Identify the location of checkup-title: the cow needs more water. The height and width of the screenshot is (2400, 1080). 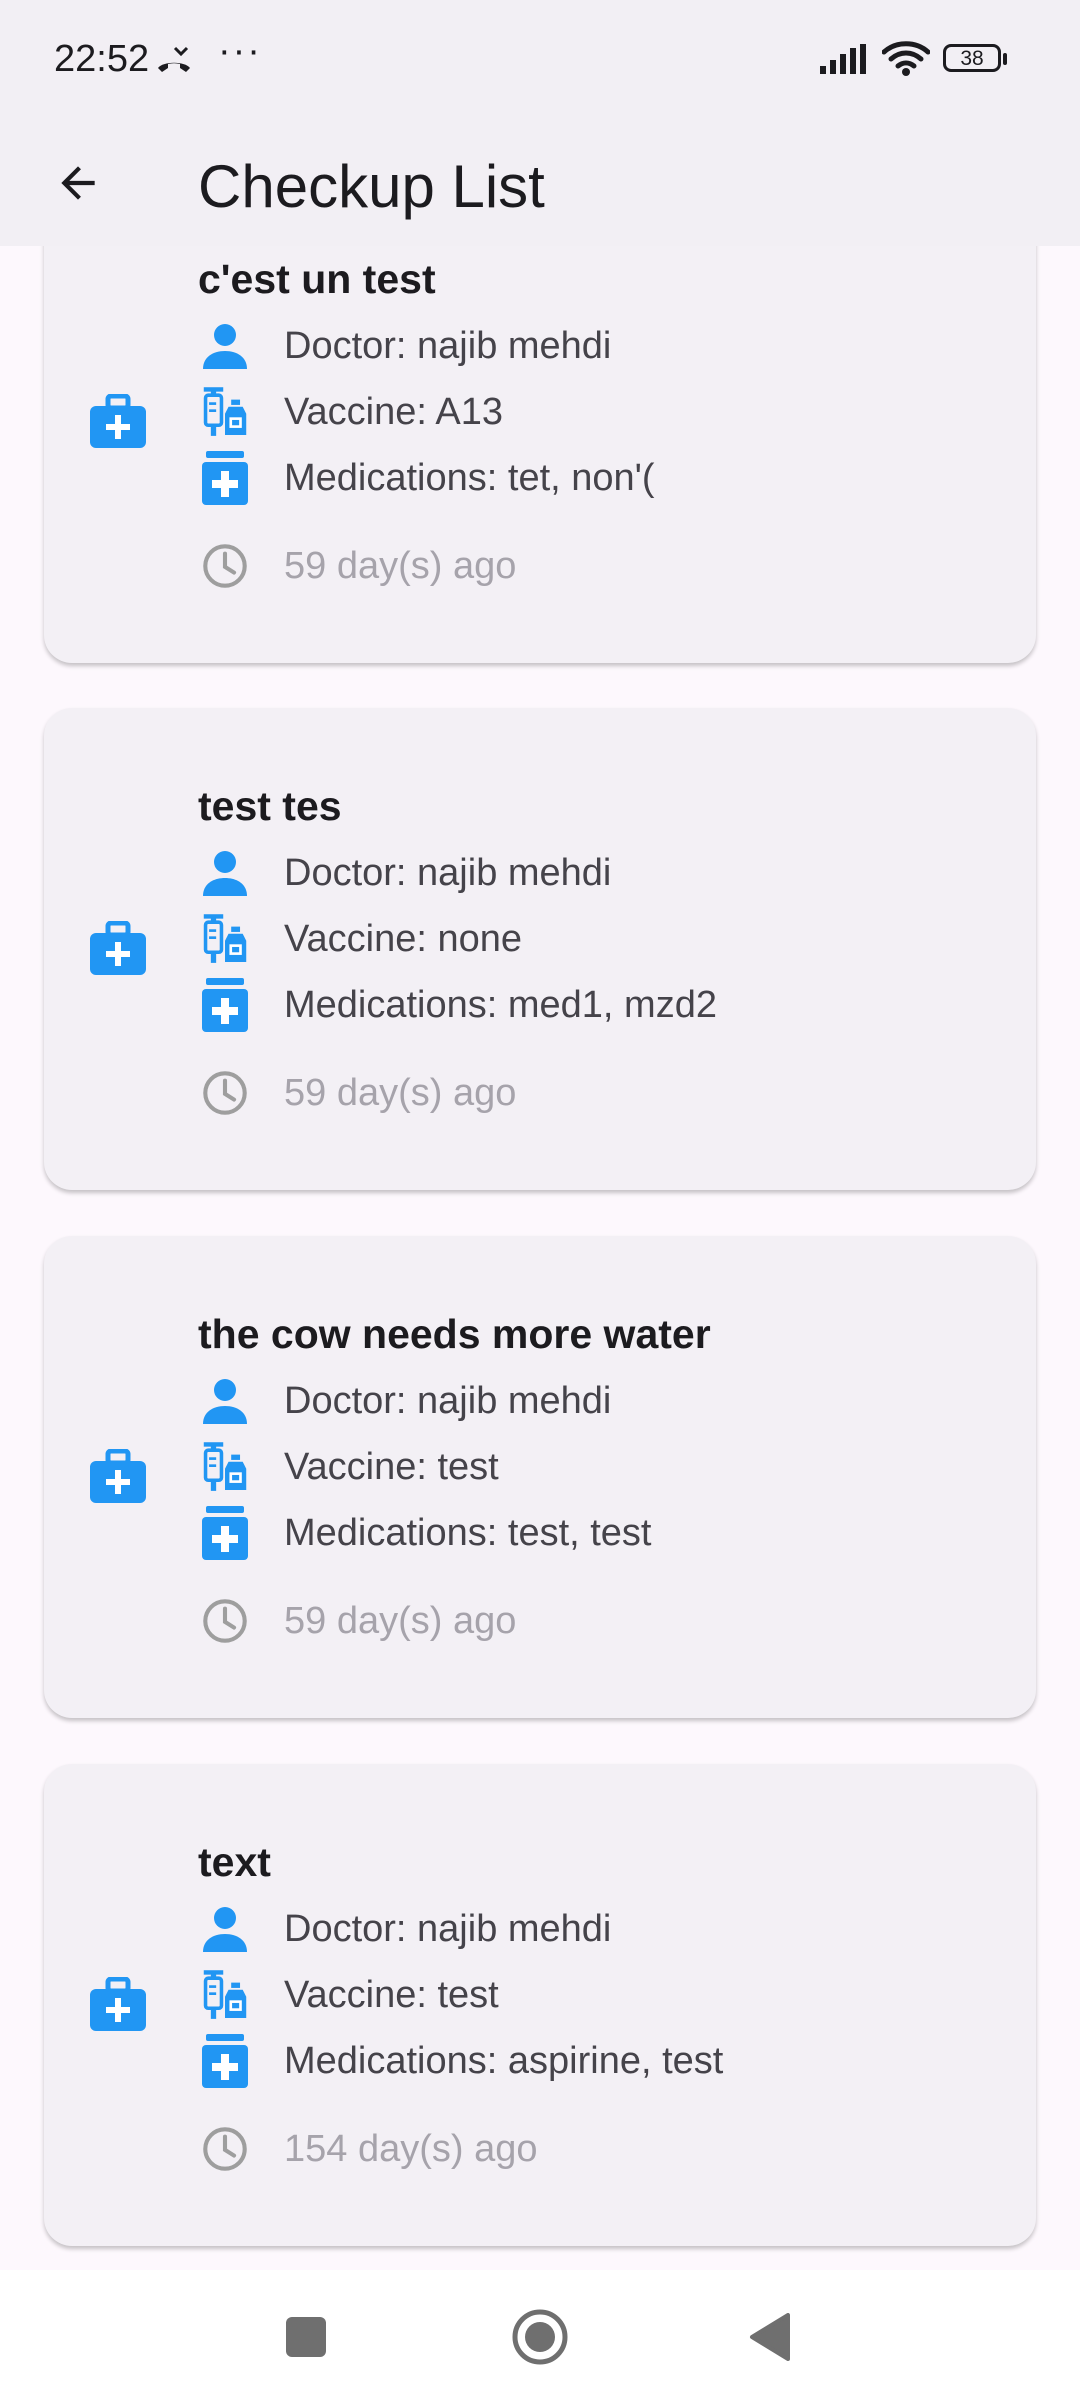
(454, 1334).